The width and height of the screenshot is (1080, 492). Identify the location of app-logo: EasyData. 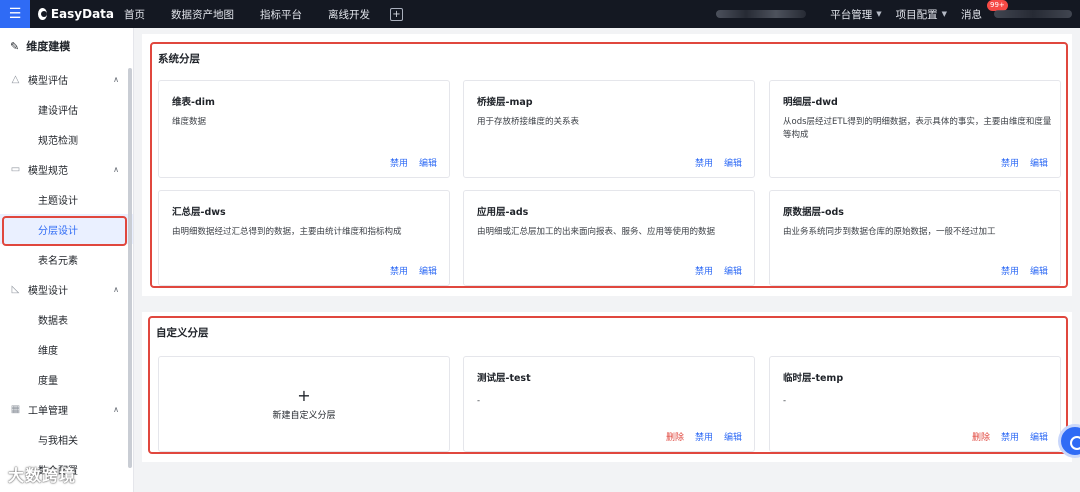
(76, 14).